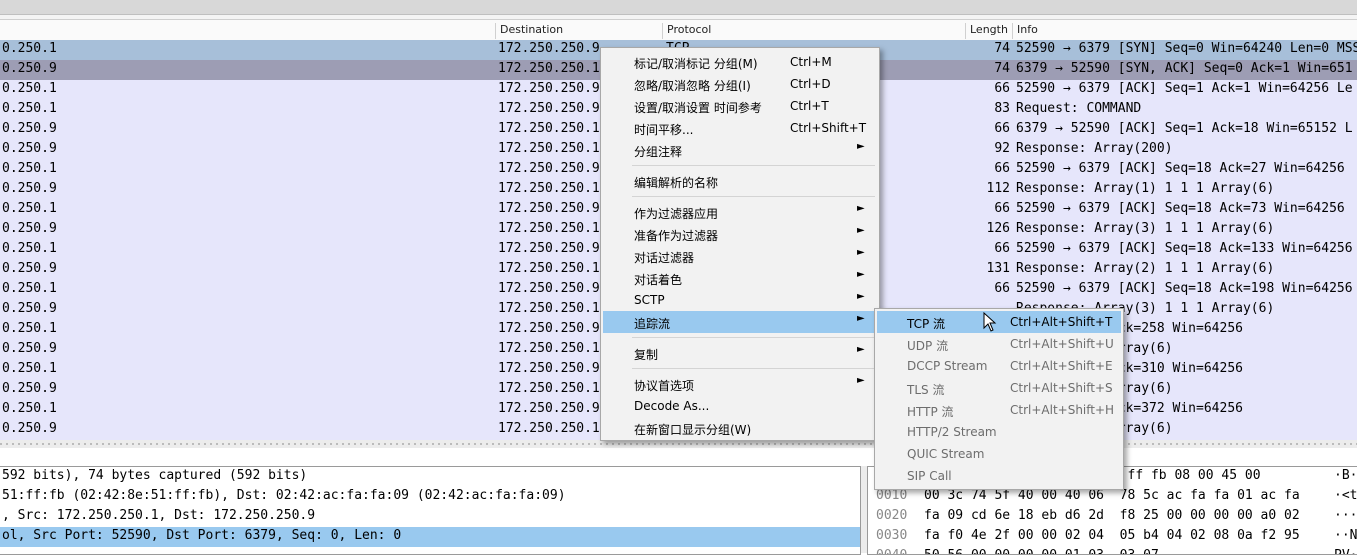  What do you see at coordinates (811, 62) in the screenshot?
I see `menu-item-shortcut: Ctrl+M` at bounding box center [811, 62].